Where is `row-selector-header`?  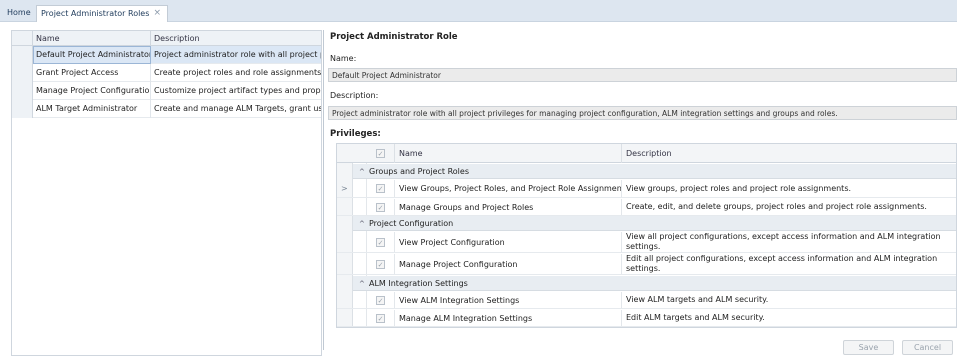
row-selector-header is located at coordinates (22, 38).